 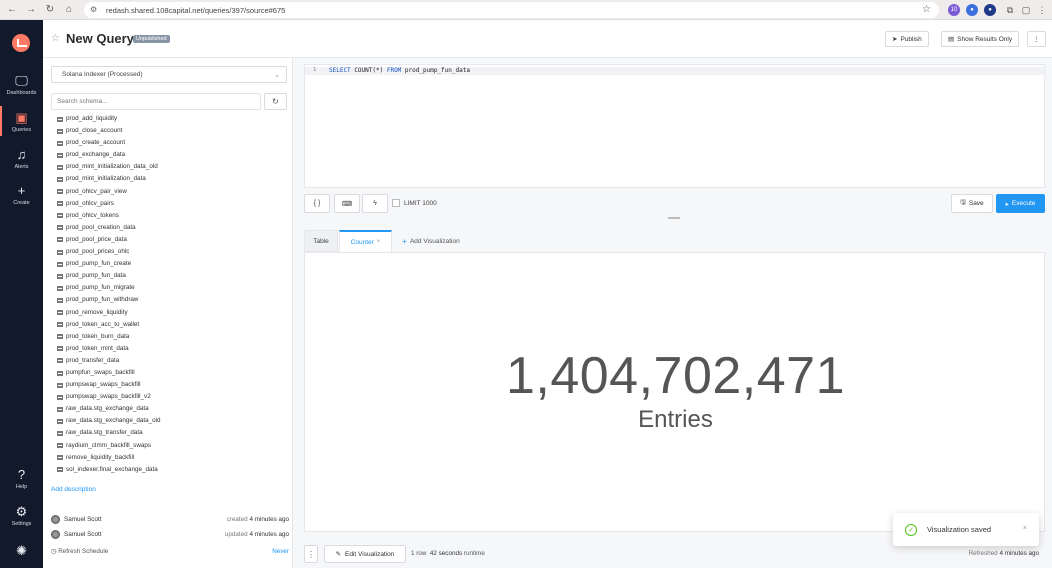 I want to click on schema-table-name: prod_exchange_data, so click(x=96, y=155).